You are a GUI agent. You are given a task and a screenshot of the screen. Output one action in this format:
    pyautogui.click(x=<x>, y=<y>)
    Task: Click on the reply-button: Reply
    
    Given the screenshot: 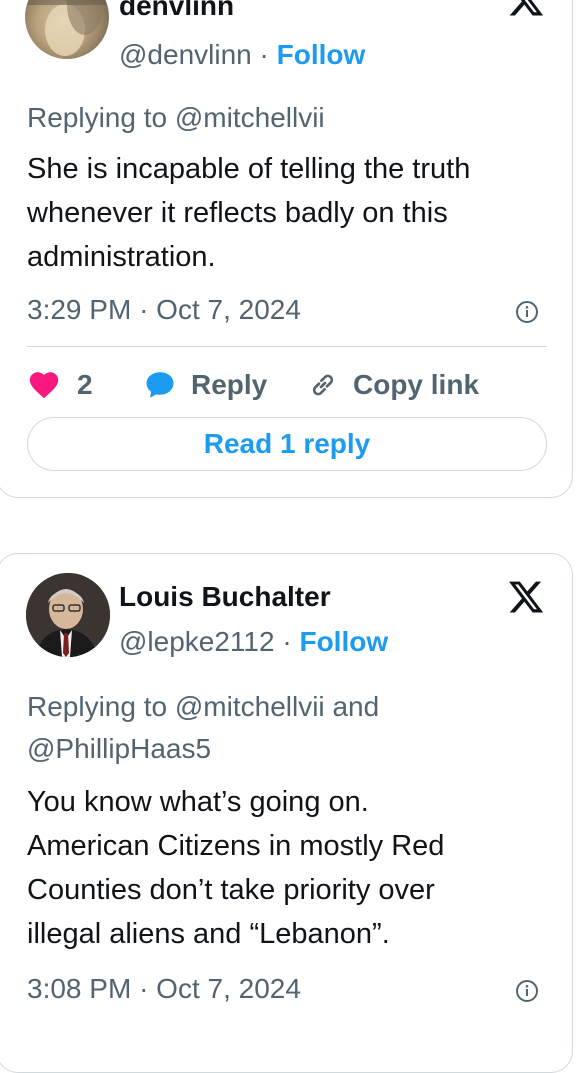 What is the action you would take?
    pyautogui.click(x=205, y=385)
    